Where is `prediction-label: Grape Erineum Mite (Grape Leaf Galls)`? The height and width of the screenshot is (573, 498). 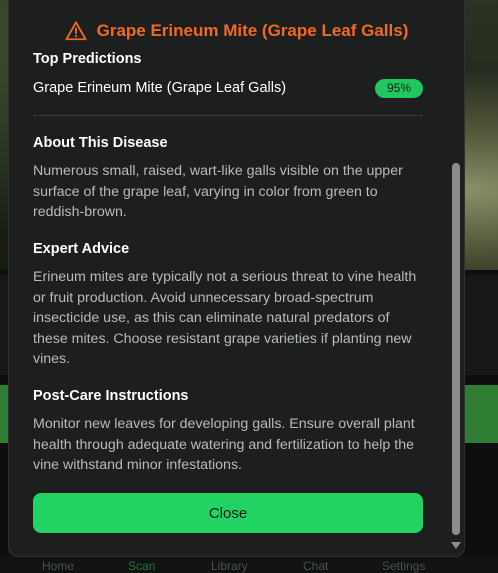
prediction-label: Grape Erineum Mite (Grape Leaf Galls) is located at coordinates (160, 88).